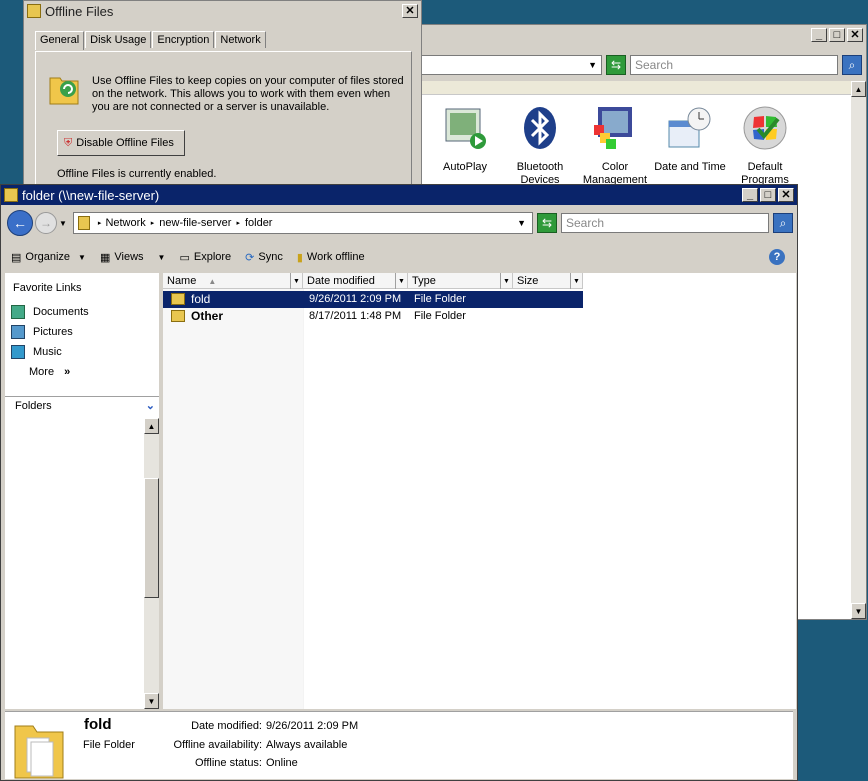 The image size is (868, 781). I want to click on cp-item-bluetooth: Bluetooth Devices, so click(540, 146).